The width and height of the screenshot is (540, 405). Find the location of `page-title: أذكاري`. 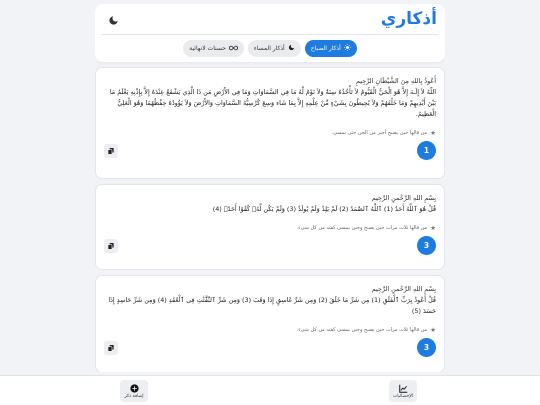

page-title: أذكاري is located at coordinates (408, 19).